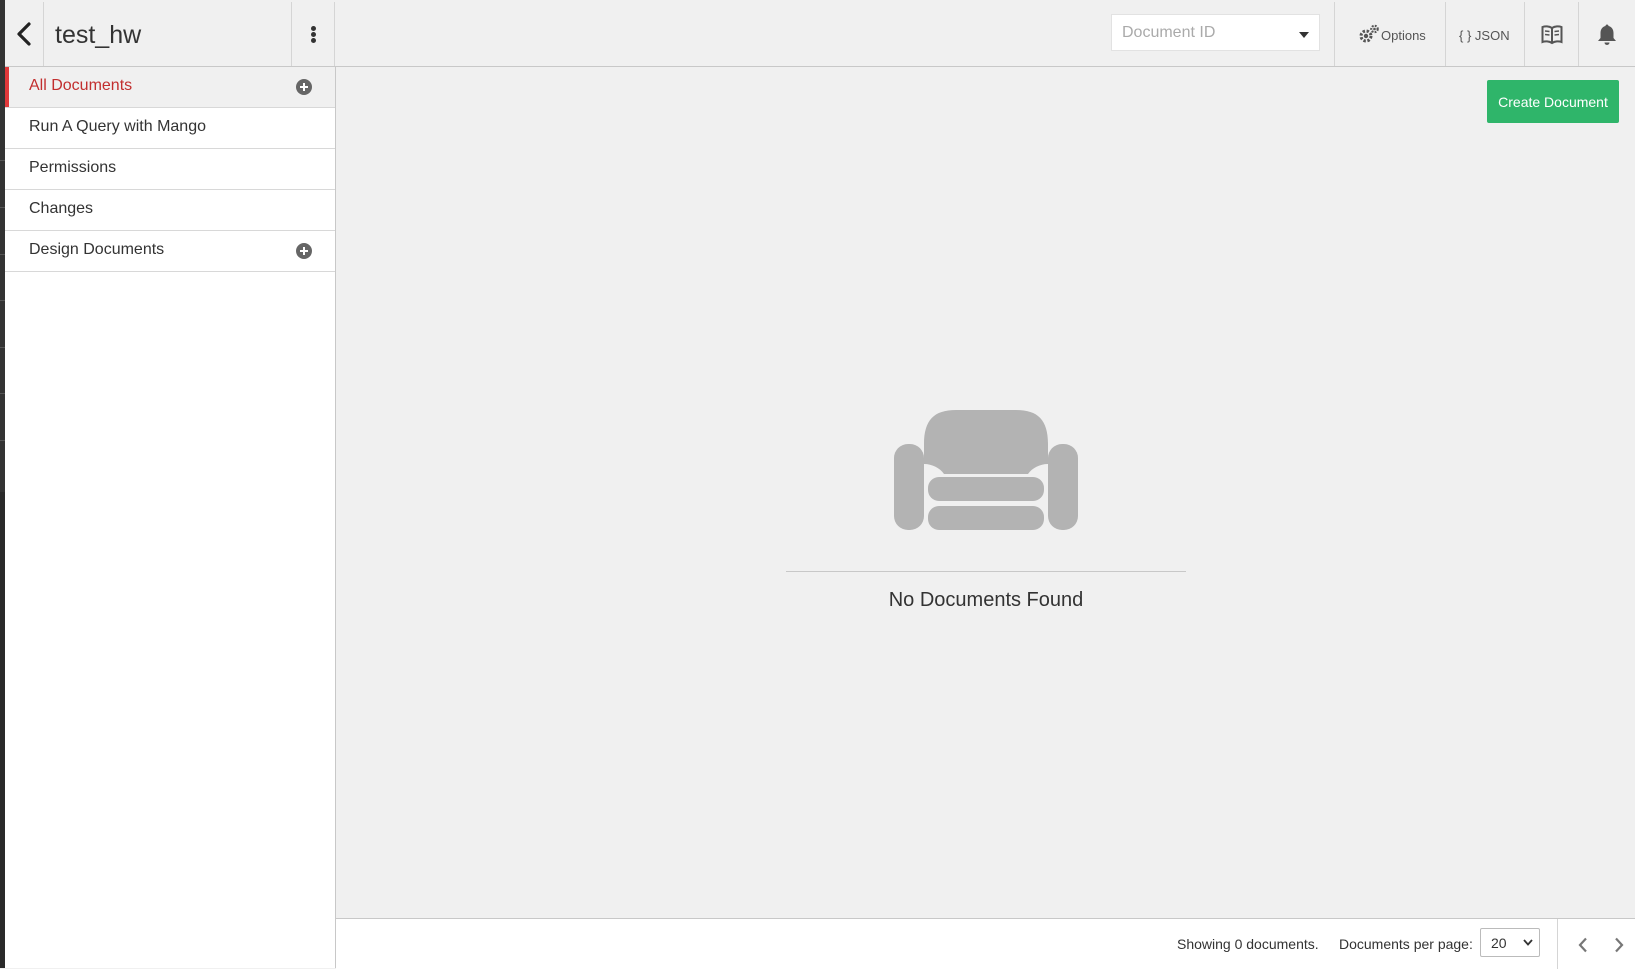 The image size is (1635, 969). What do you see at coordinates (1406, 944) in the screenshot?
I see `per-page-label: Documents per page:` at bounding box center [1406, 944].